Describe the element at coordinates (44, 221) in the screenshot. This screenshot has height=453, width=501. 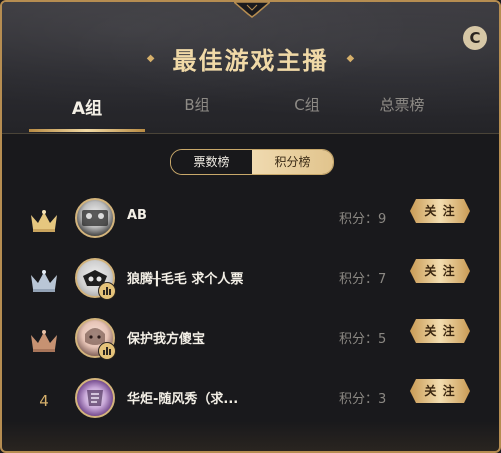
I see `gold-crown-icon` at that location.